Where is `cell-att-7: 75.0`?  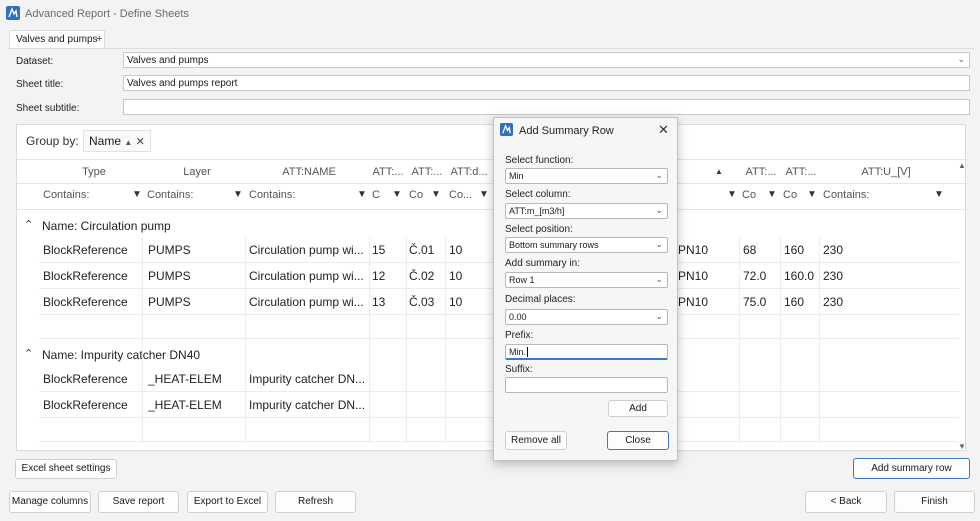
cell-att-7: 75.0 is located at coordinates (755, 302).